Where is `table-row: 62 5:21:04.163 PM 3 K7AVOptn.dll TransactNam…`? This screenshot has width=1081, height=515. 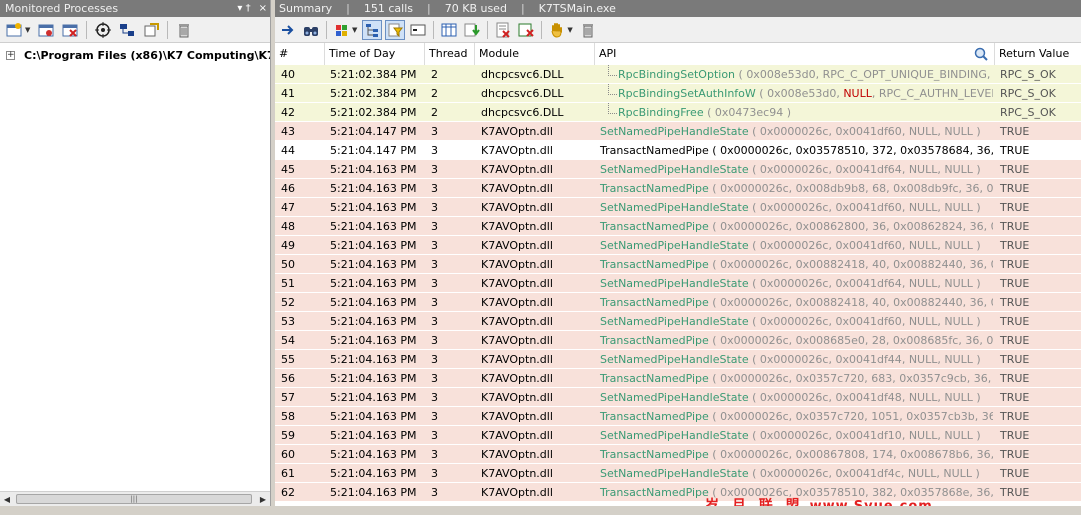 table-row: 62 5:21:04.163 PM 3 K7AVOptn.dll TransactNam… is located at coordinates (678, 492).